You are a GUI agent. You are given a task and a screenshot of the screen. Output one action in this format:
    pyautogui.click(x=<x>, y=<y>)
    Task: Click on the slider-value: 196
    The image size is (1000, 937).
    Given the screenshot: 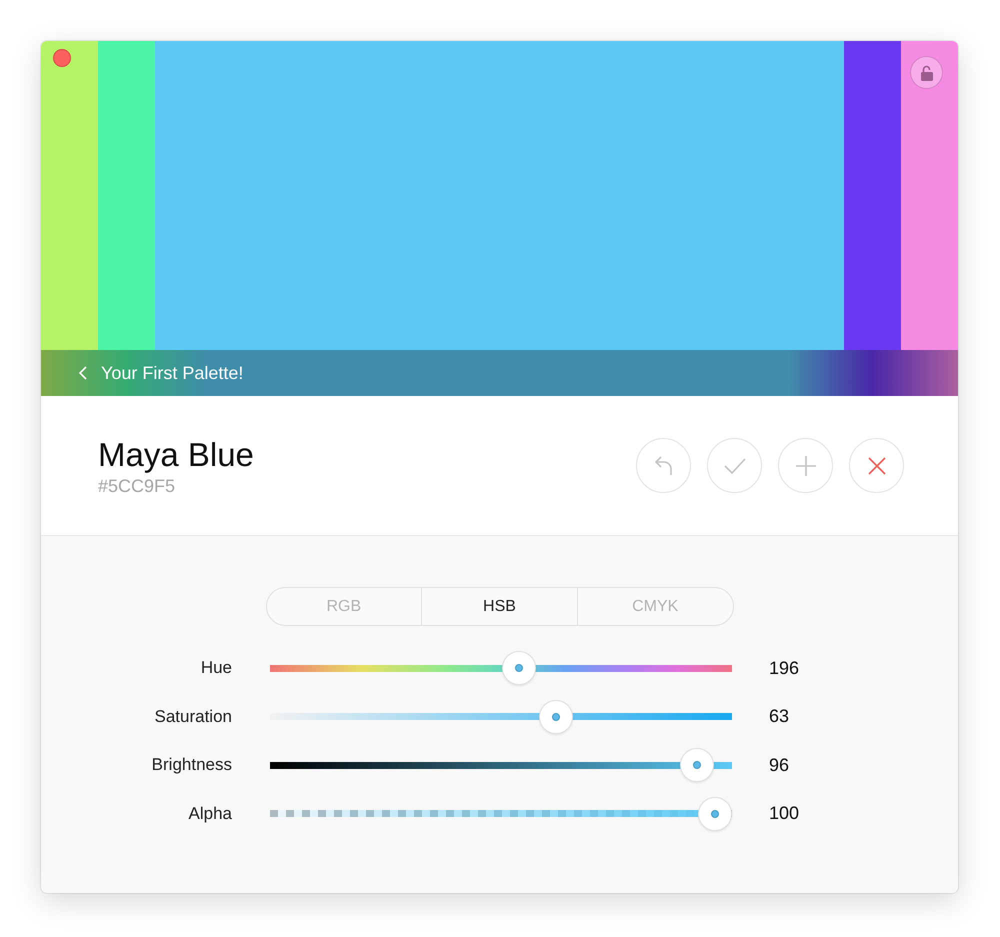 What is the action you would take?
    pyautogui.click(x=784, y=668)
    